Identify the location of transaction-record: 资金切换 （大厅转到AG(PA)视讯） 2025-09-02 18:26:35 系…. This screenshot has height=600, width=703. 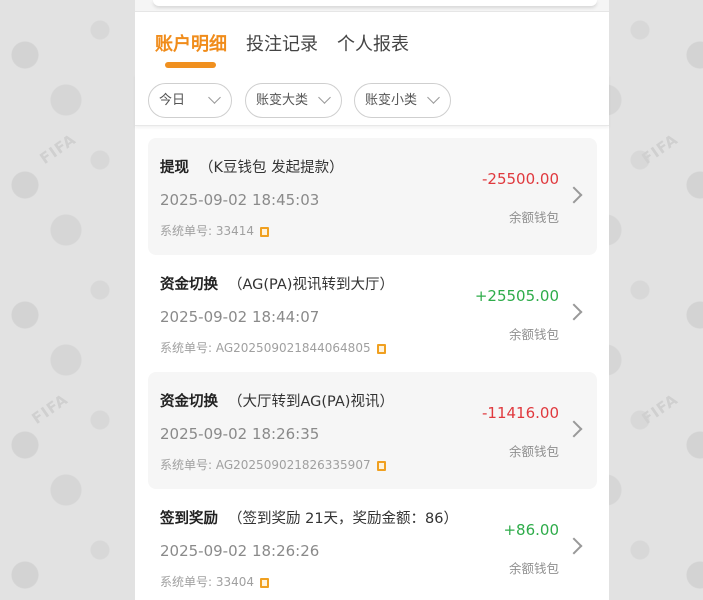
(372, 430).